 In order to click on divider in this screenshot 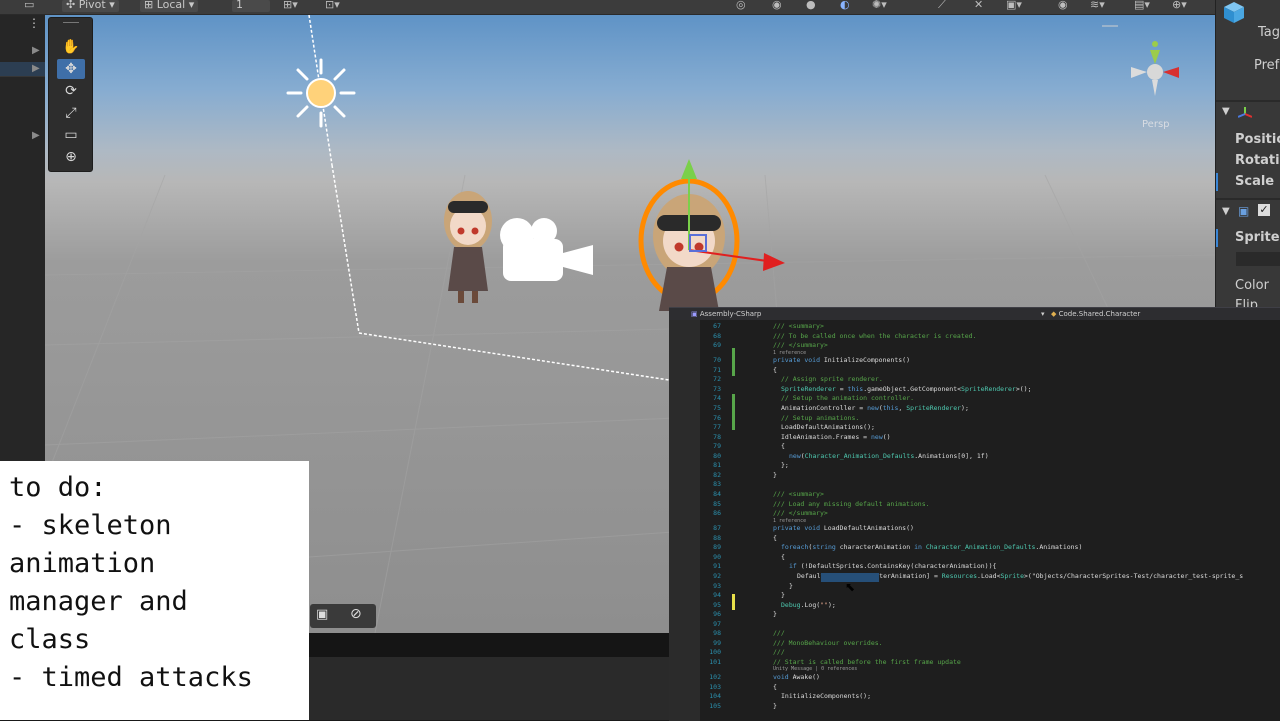, I will do `click(1248, 199)`.